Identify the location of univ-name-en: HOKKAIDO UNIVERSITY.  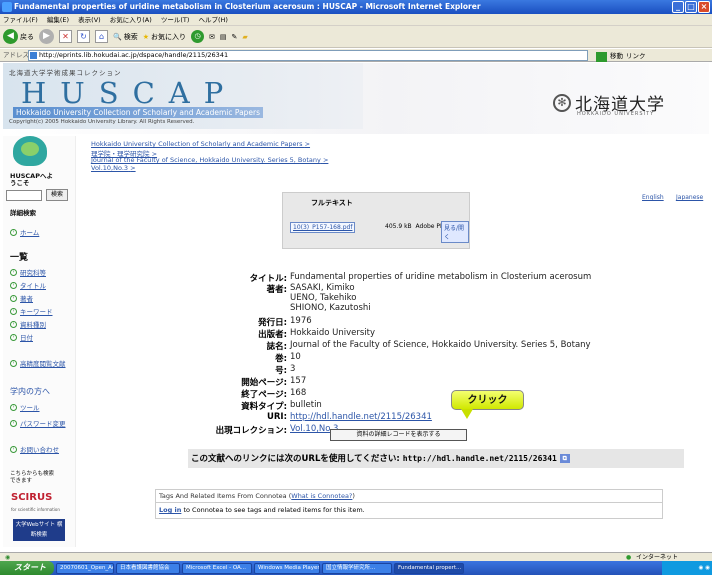
(616, 114).